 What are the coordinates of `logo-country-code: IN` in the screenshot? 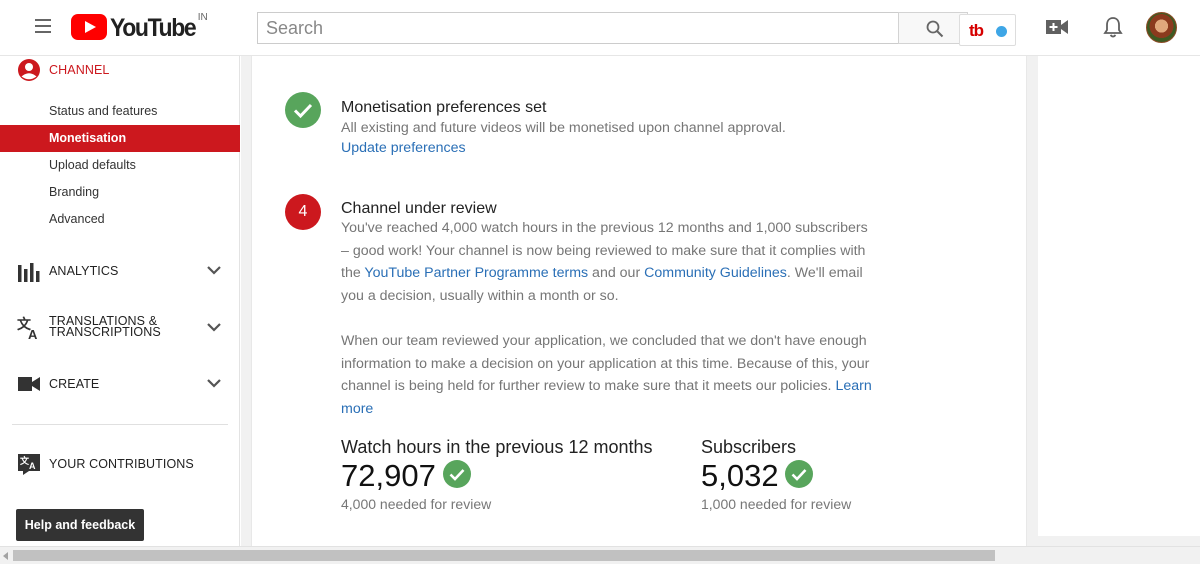 It's located at (202, 17).